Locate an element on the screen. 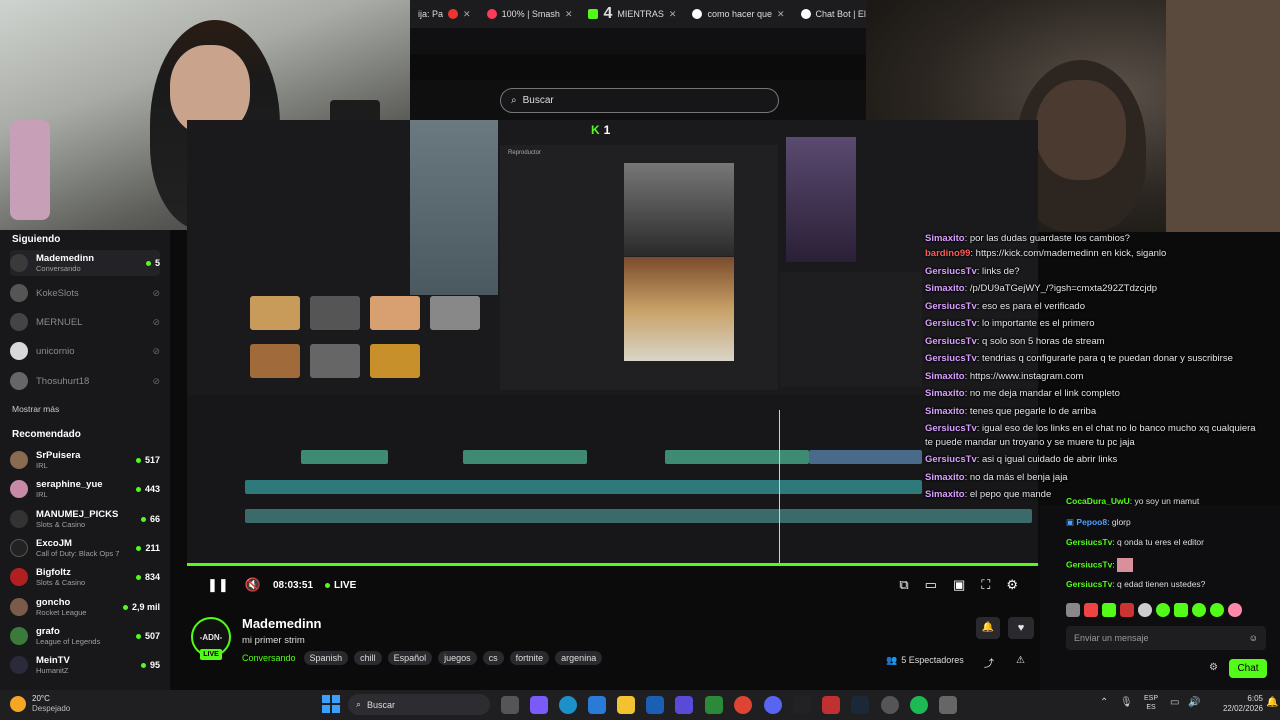 The image size is (1280, 720). settings-gear-icon: ⚙ is located at coordinates (1012, 585).